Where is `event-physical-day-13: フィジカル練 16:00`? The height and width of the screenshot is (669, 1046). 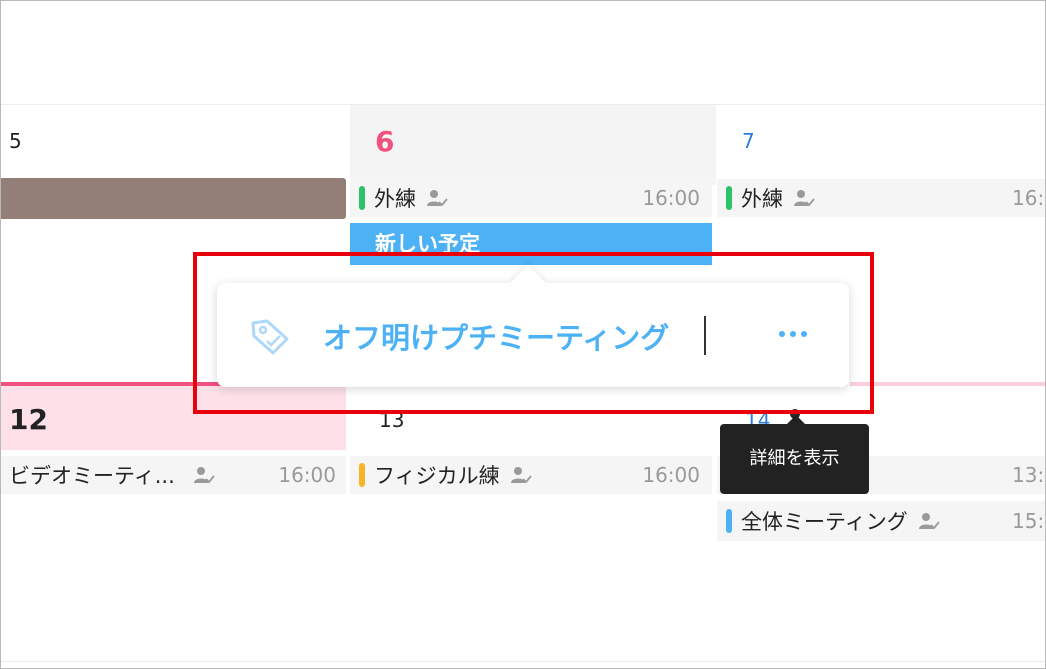 event-physical-day-13: フィジカル練 16:00 is located at coordinates (531, 475).